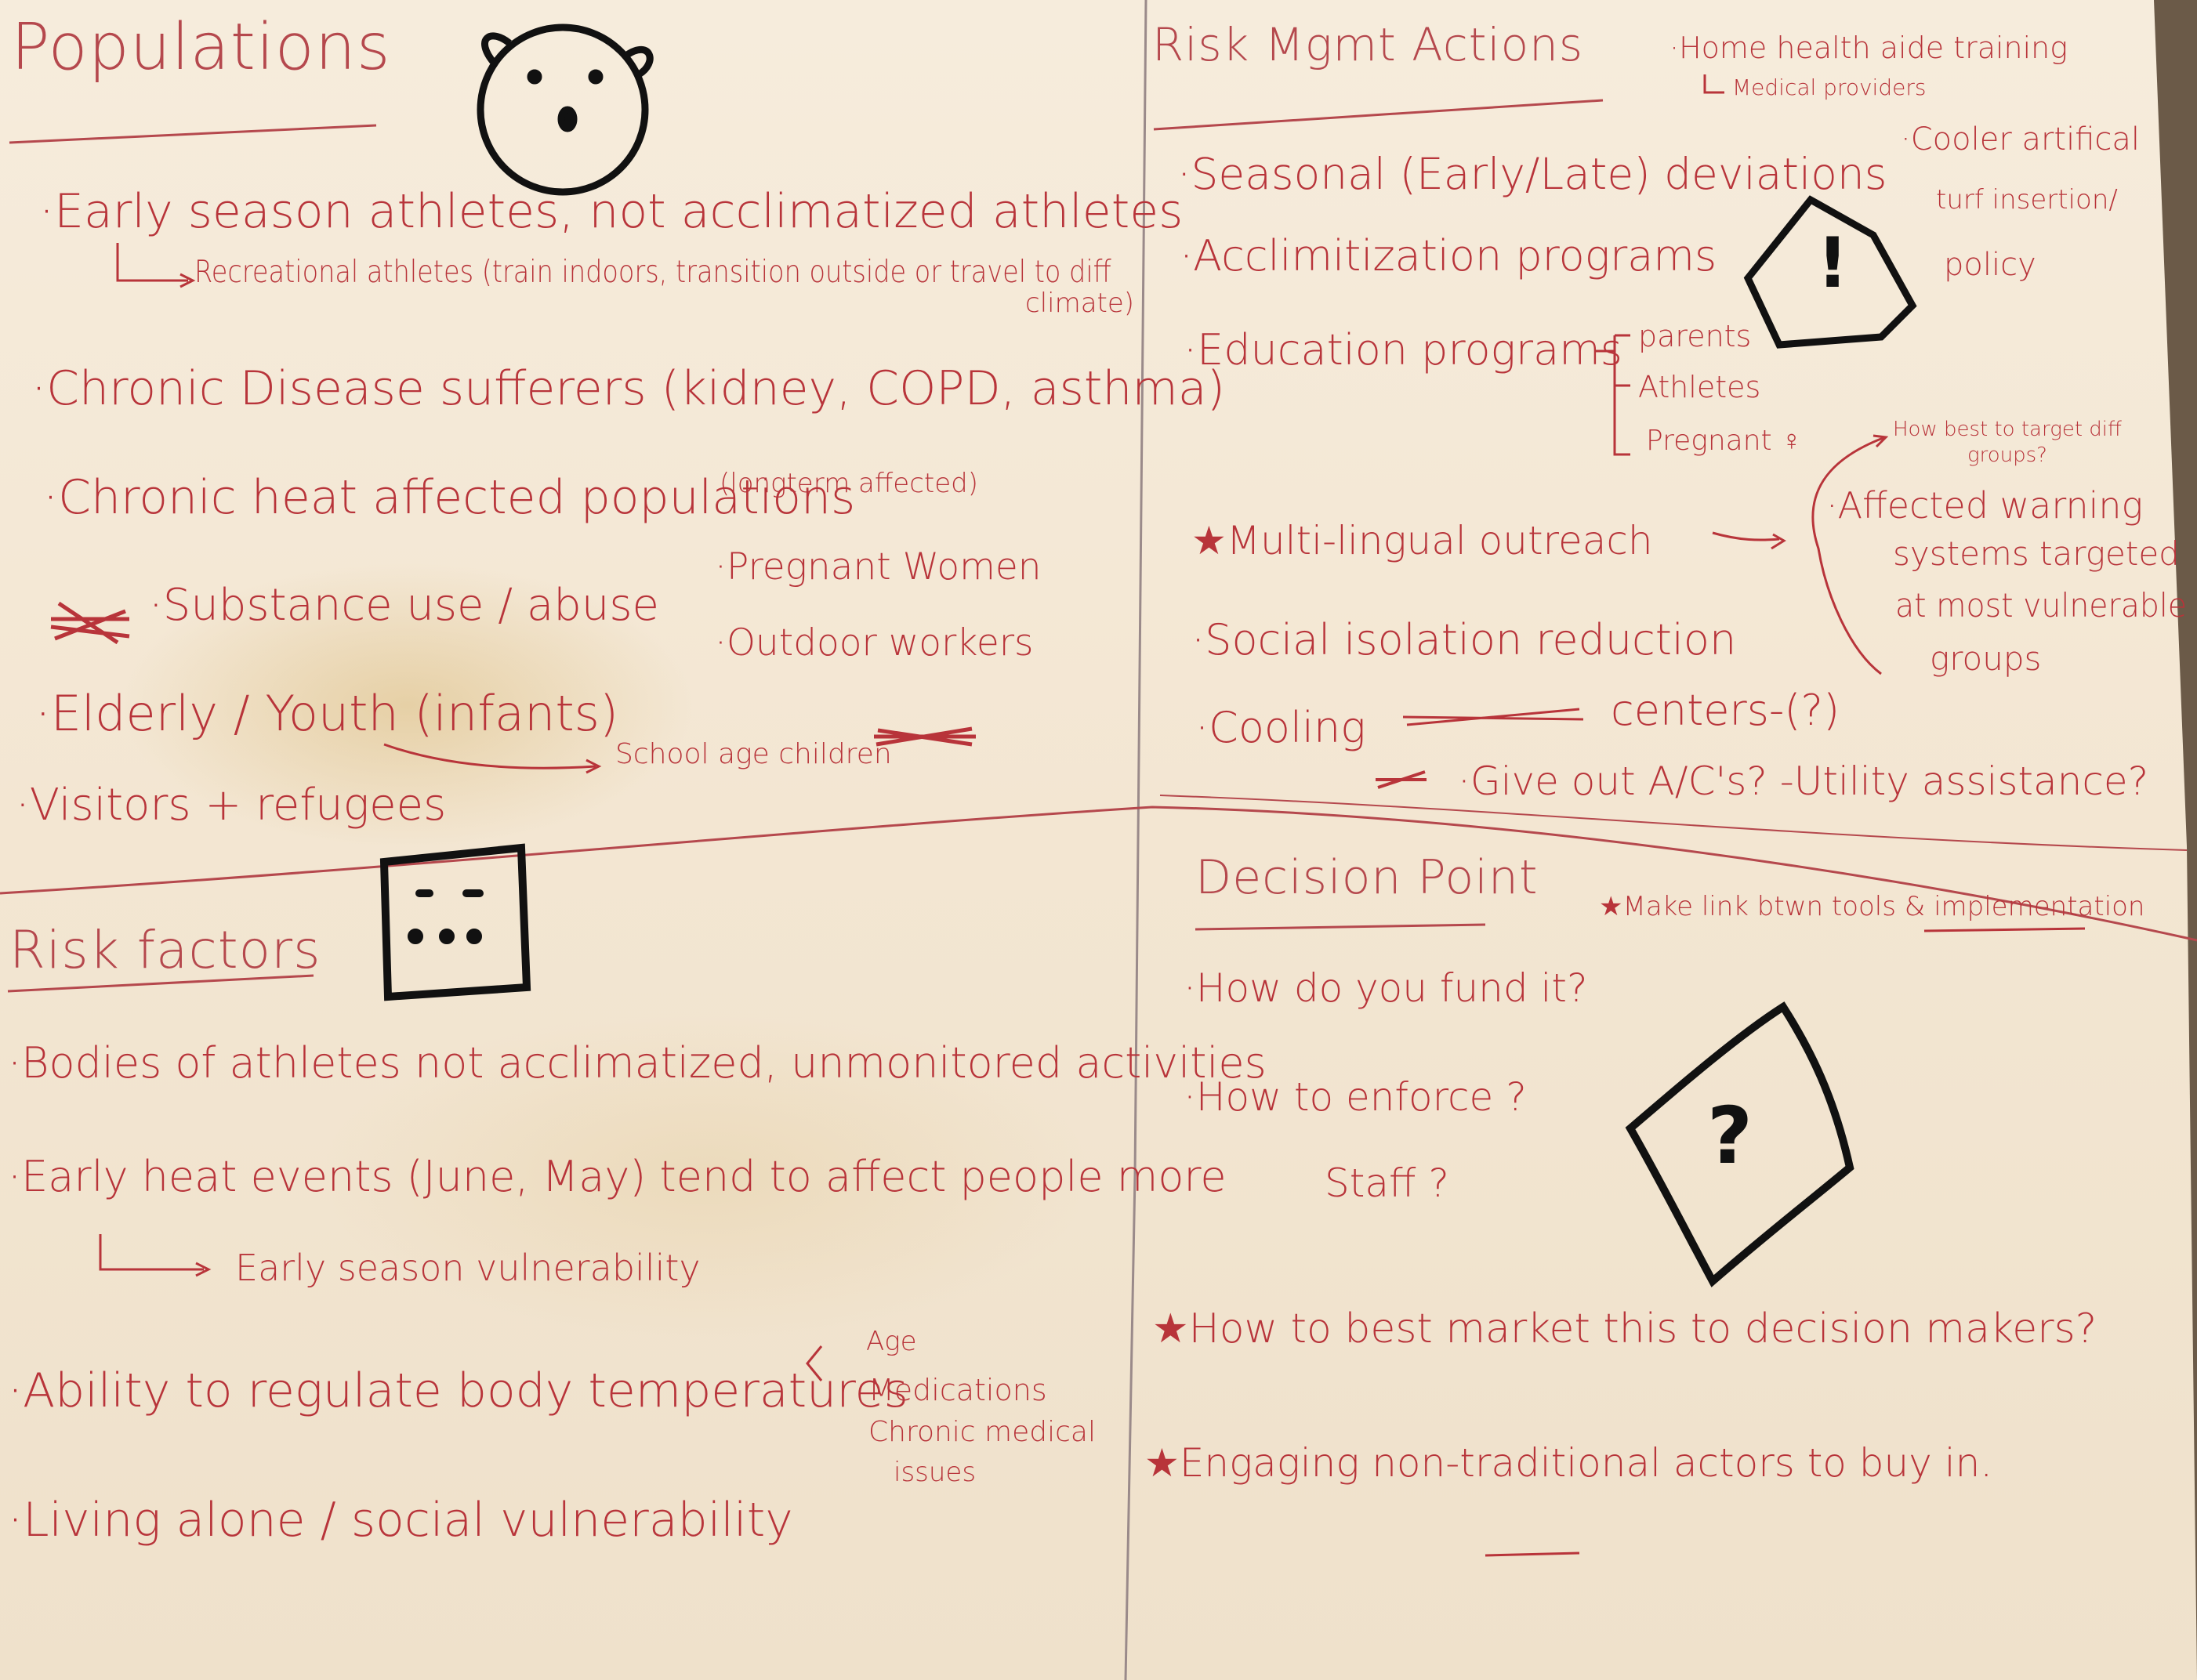 This screenshot has width=2197, height=1680. Describe the element at coordinates (957, 1390) in the screenshot. I see `rf-item-medications: Medications` at that location.